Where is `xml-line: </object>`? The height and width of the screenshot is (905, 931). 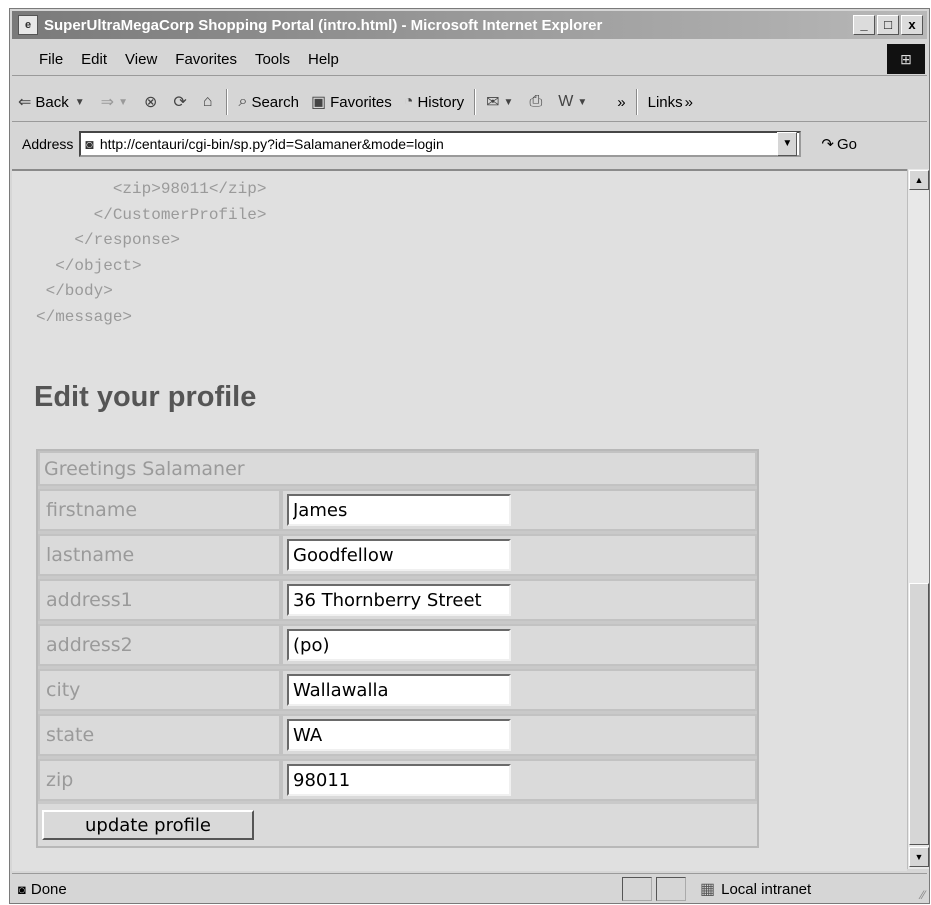
xml-line: </object> is located at coordinates (89, 265).